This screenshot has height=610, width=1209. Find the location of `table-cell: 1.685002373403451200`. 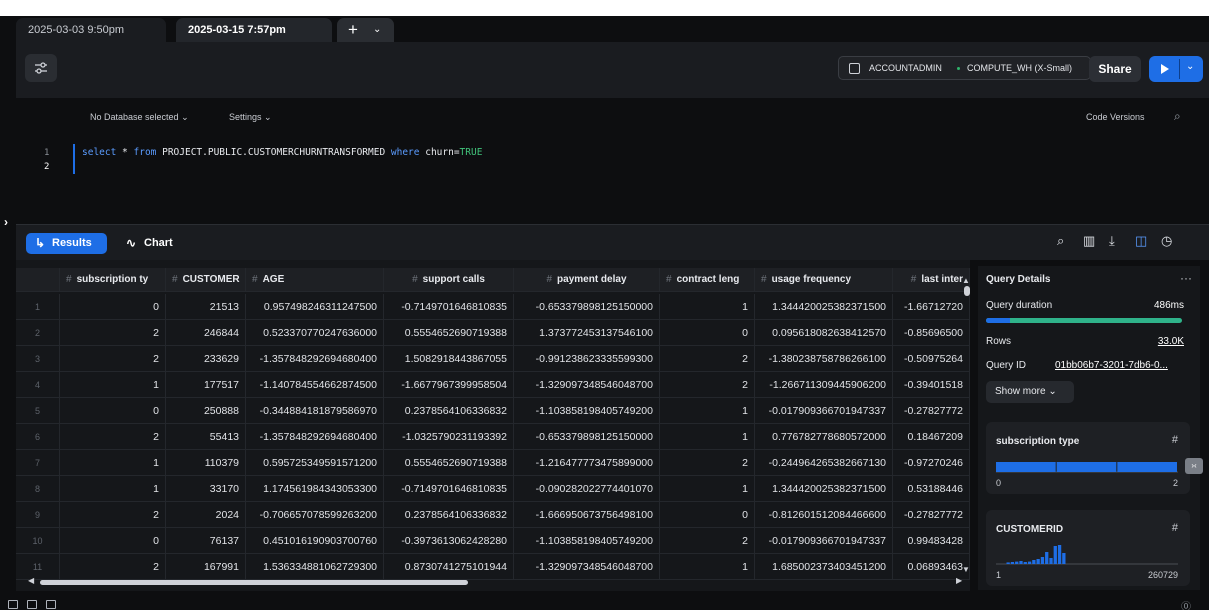

table-cell: 1.685002373403451200 is located at coordinates (824, 567).